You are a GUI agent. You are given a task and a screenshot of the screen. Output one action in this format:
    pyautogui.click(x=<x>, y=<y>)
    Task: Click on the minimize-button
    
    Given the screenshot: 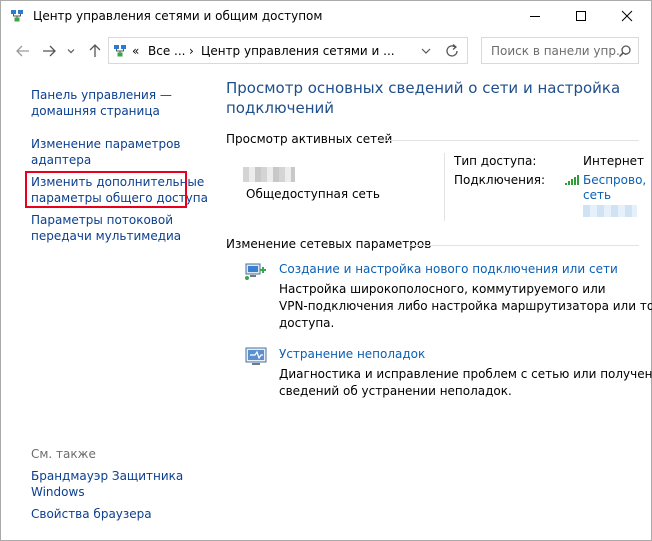 What is the action you would take?
    pyautogui.click(x=535, y=16)
    